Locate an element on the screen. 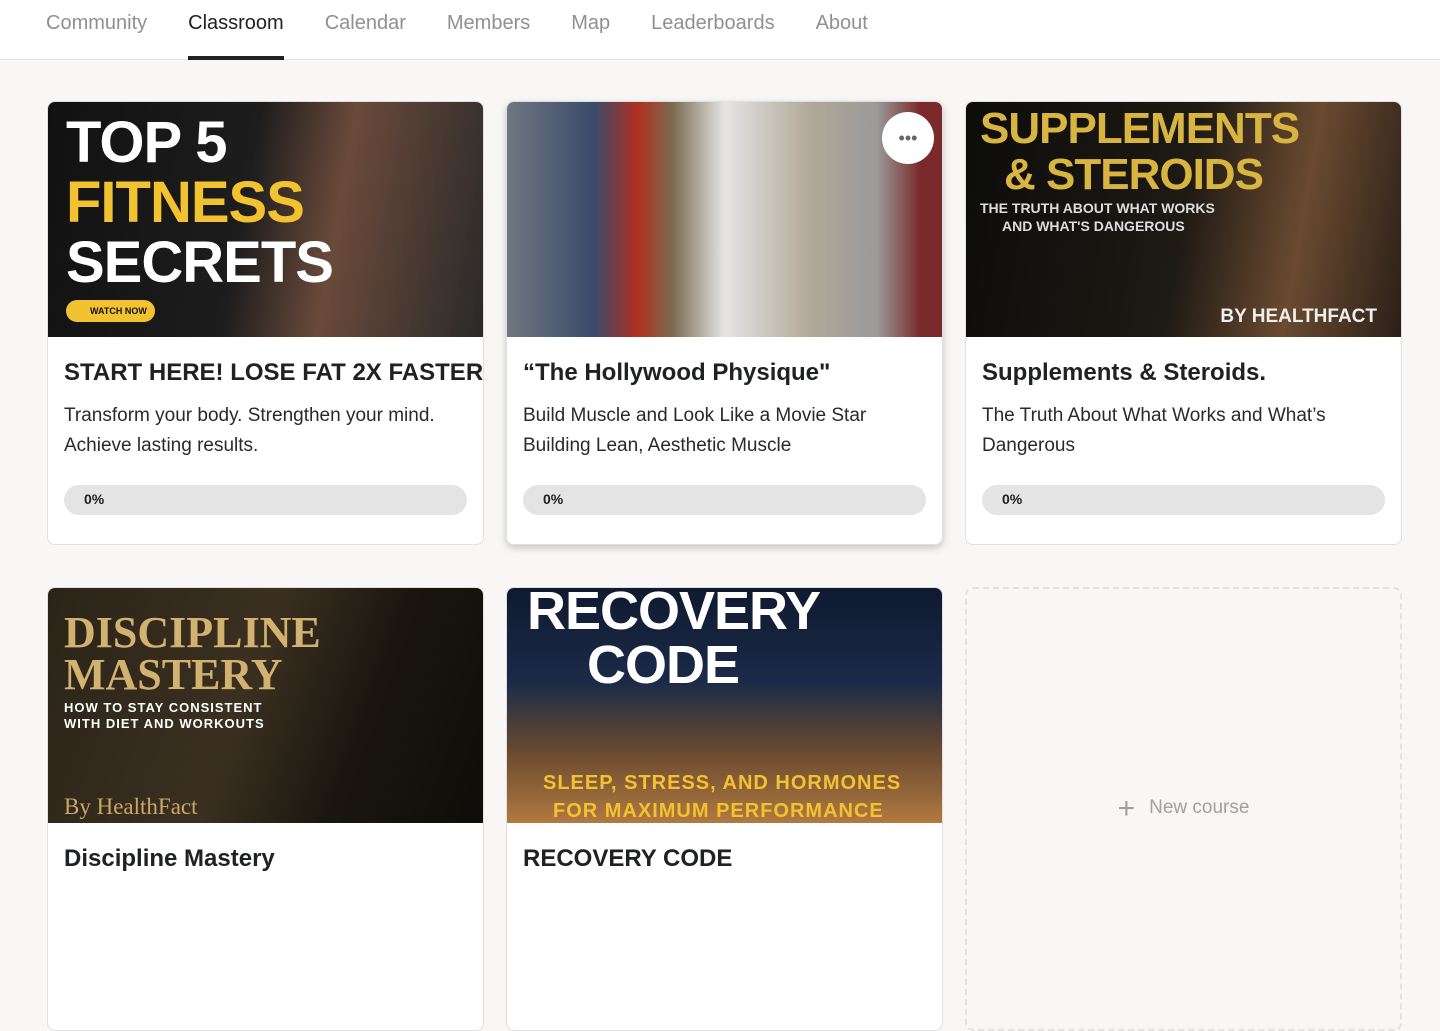 The height and width of the screenshot is (1031, 1440). thumb-text: DISCIPLINE is located at coordinates (192, 632).